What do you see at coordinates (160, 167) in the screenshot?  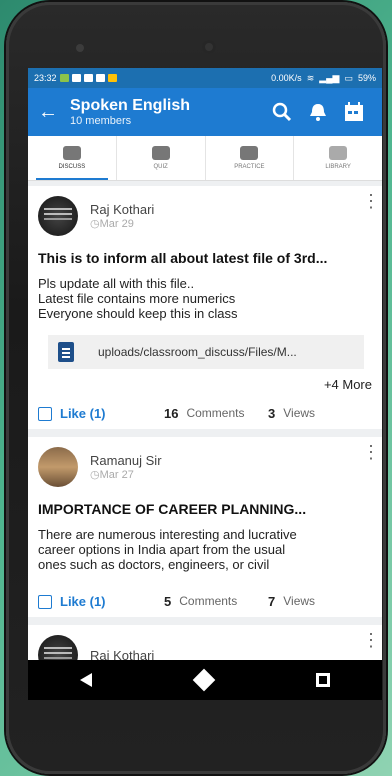 I see `tab-label: QUIZ` at bounding box center [160, 167].